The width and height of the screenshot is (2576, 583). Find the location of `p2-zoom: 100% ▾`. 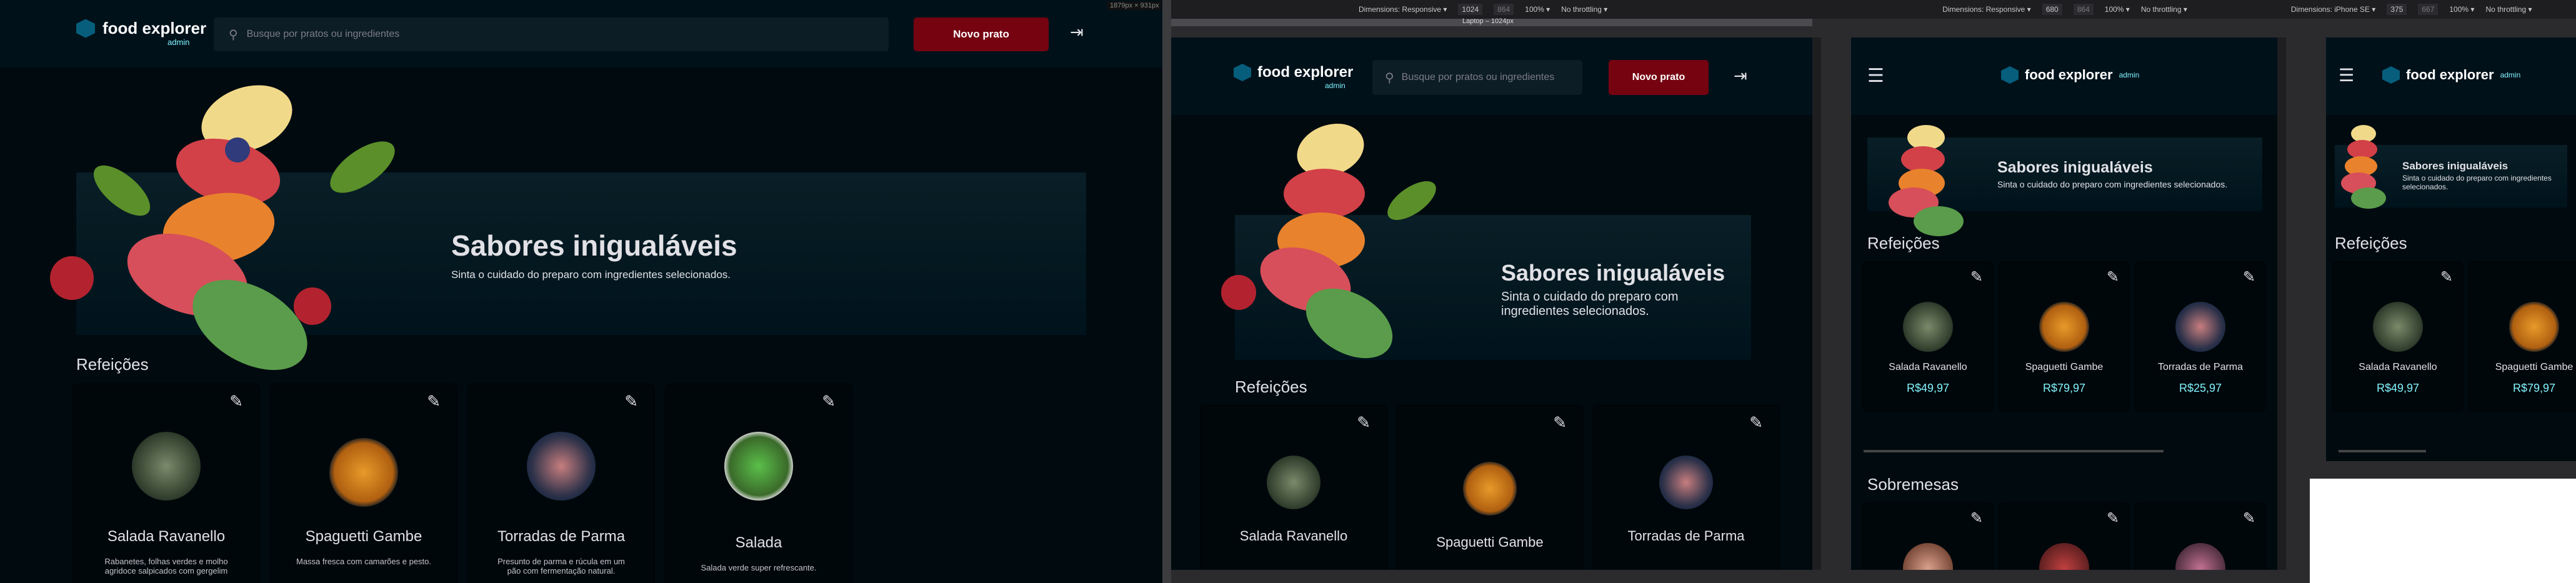

p2-zoom: 100% ▾ is located at coordinates (2117, 9).